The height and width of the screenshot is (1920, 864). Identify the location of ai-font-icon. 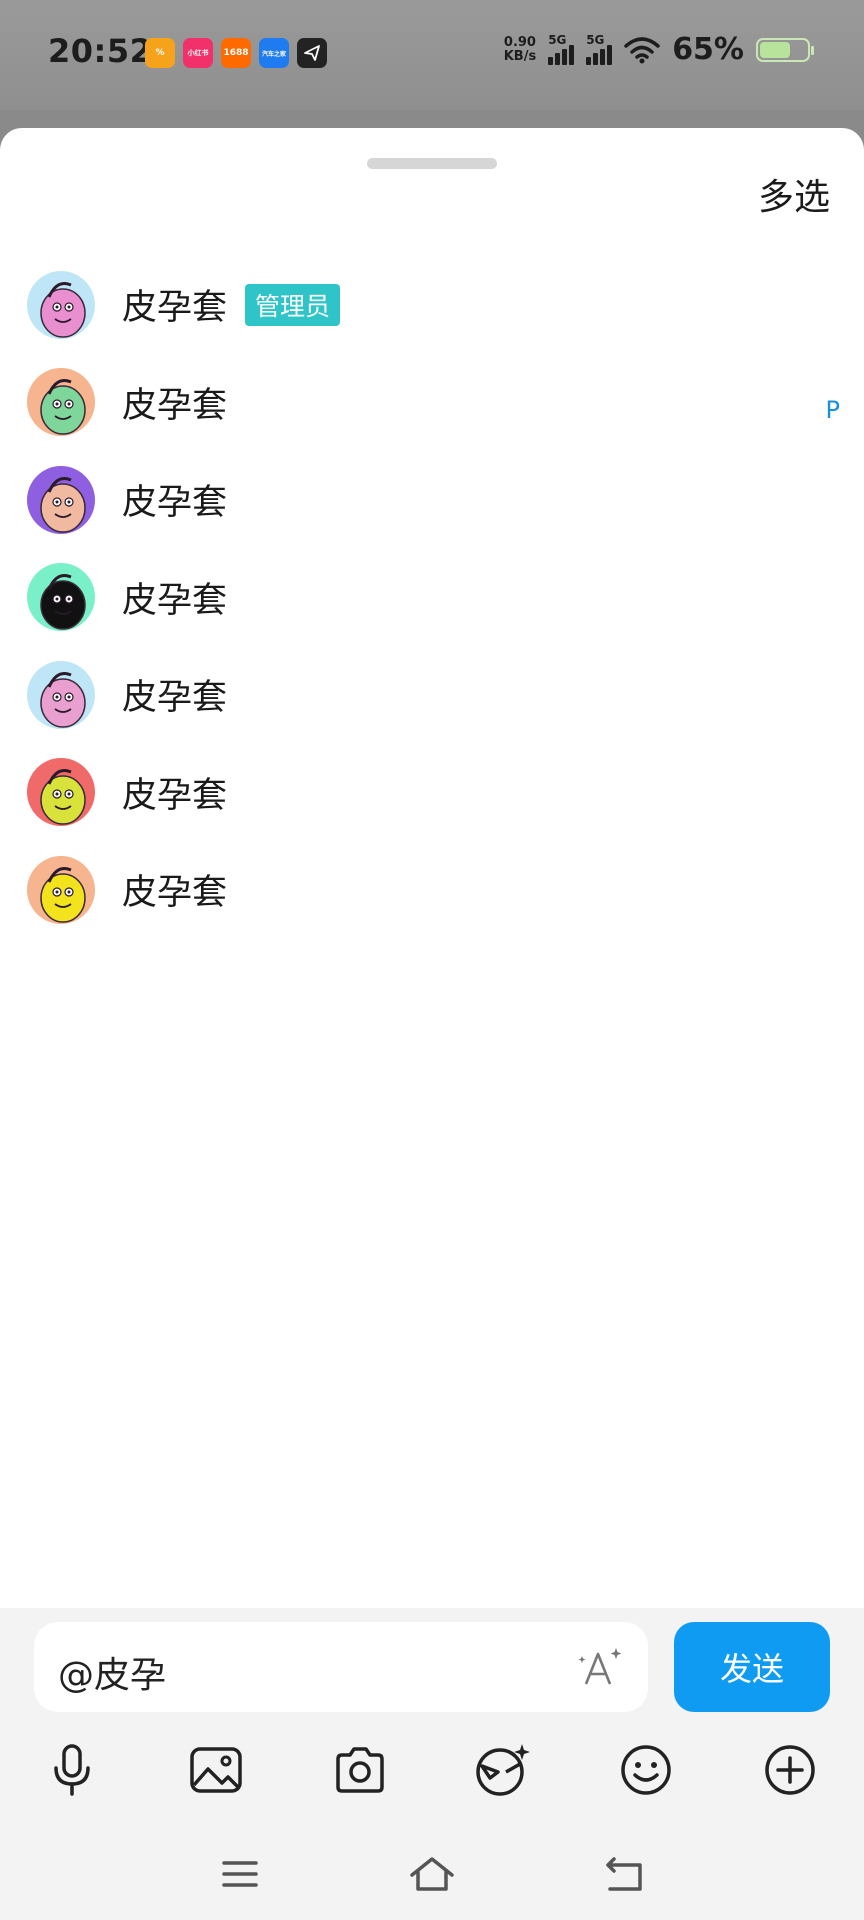
(601, 1667).